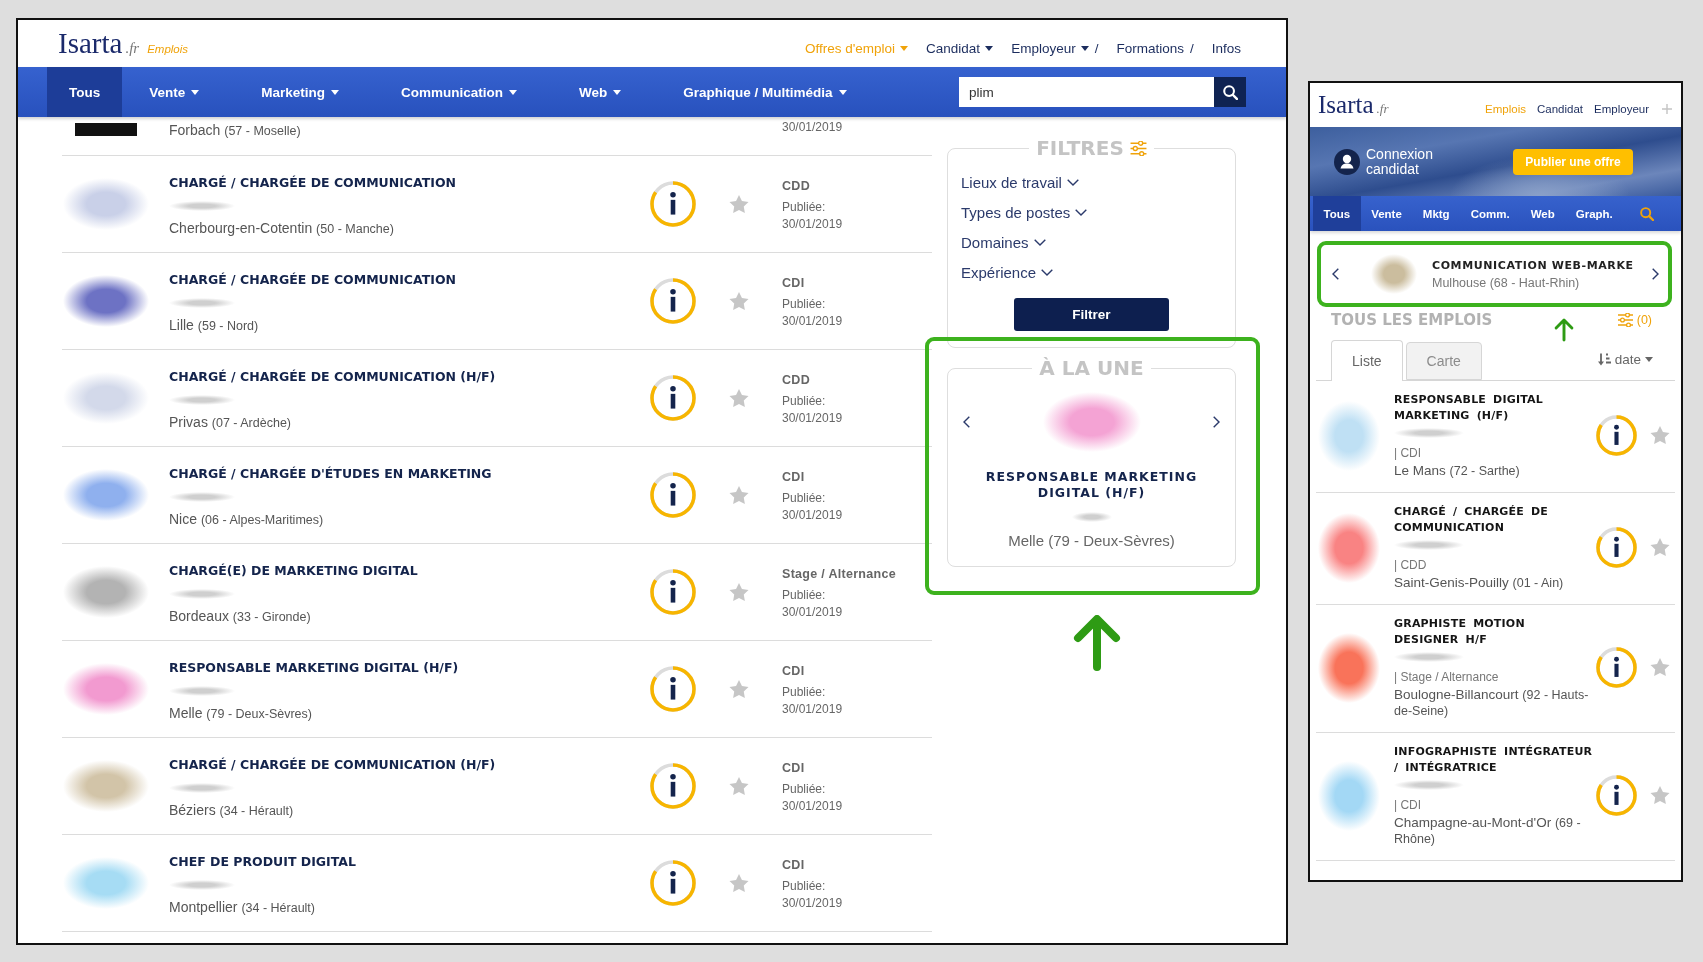  I want to click on nav-link: Formations, so click(1150, 48).